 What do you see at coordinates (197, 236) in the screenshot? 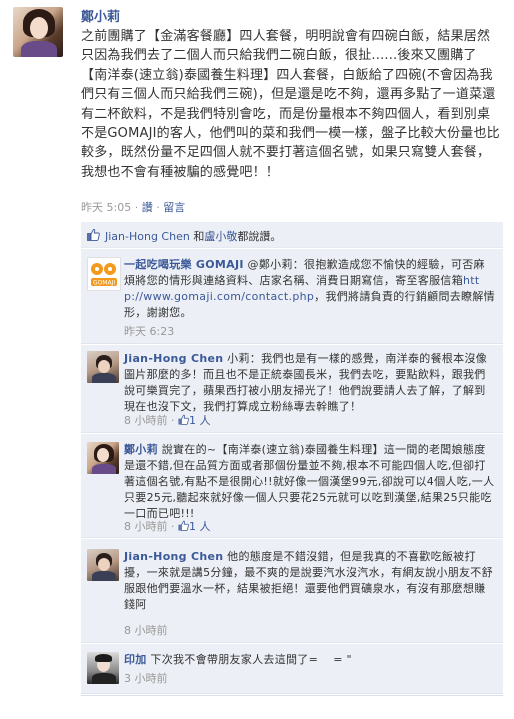
I see `likes-conjunction: 和` at bounding box center [197, 236].